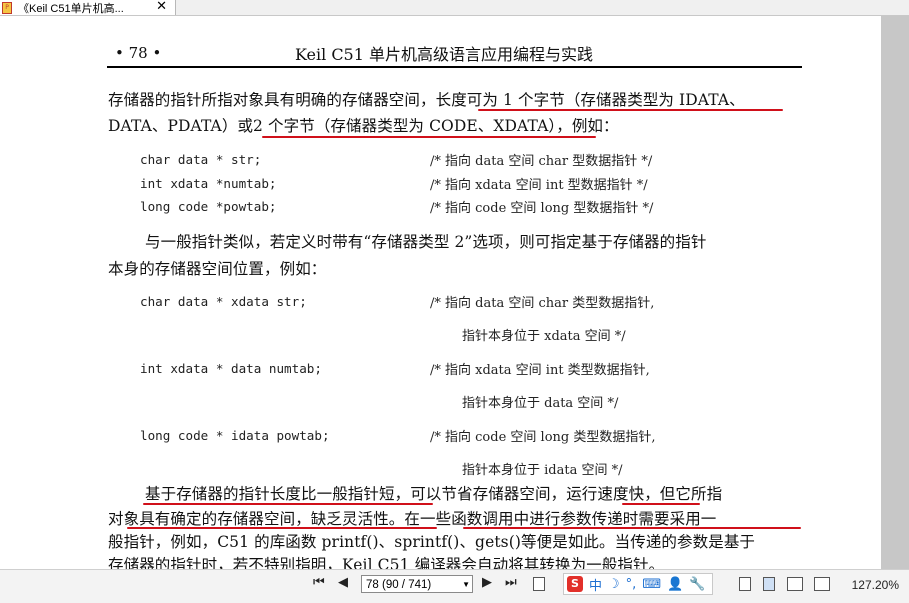 Image resolution: width=909 pixels, height=603 pixels. What do you see at coordinates (235, 435) in the screenshot?
I see `code-line: long code * idata powtab;` at bounding box center [235, 435].